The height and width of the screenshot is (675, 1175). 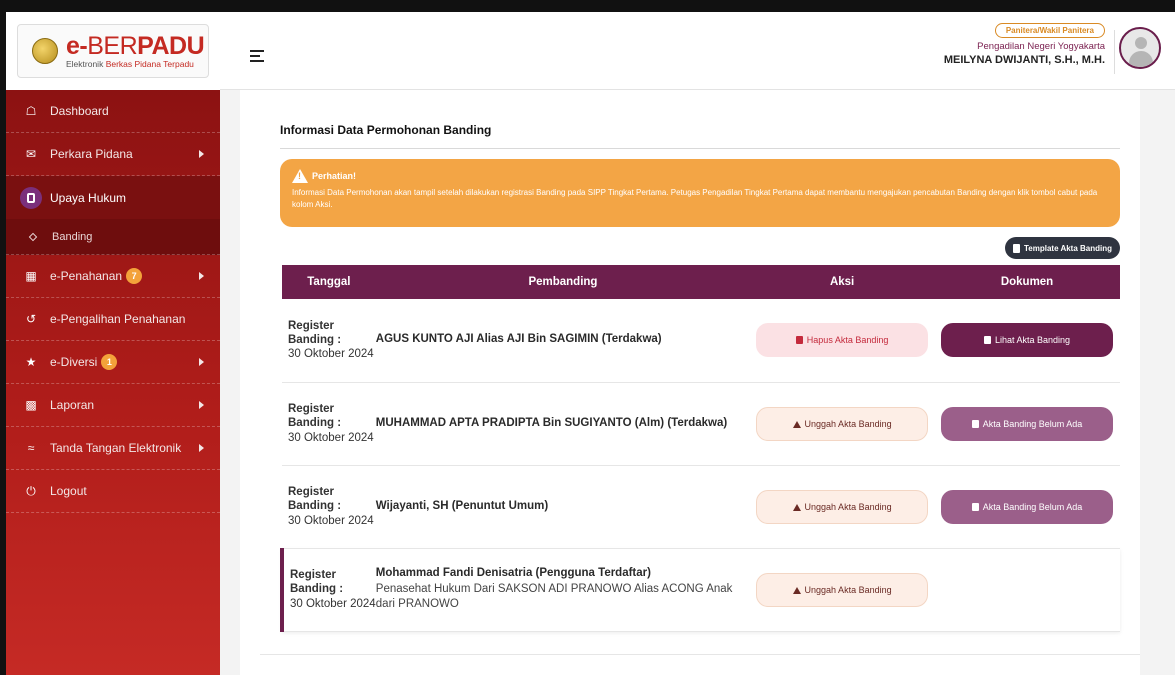 What do you see at coordinates (113, 237) in the screenshot?
I see `sidebar-subitem-banding: Banding` at bounding box center [113, 237].